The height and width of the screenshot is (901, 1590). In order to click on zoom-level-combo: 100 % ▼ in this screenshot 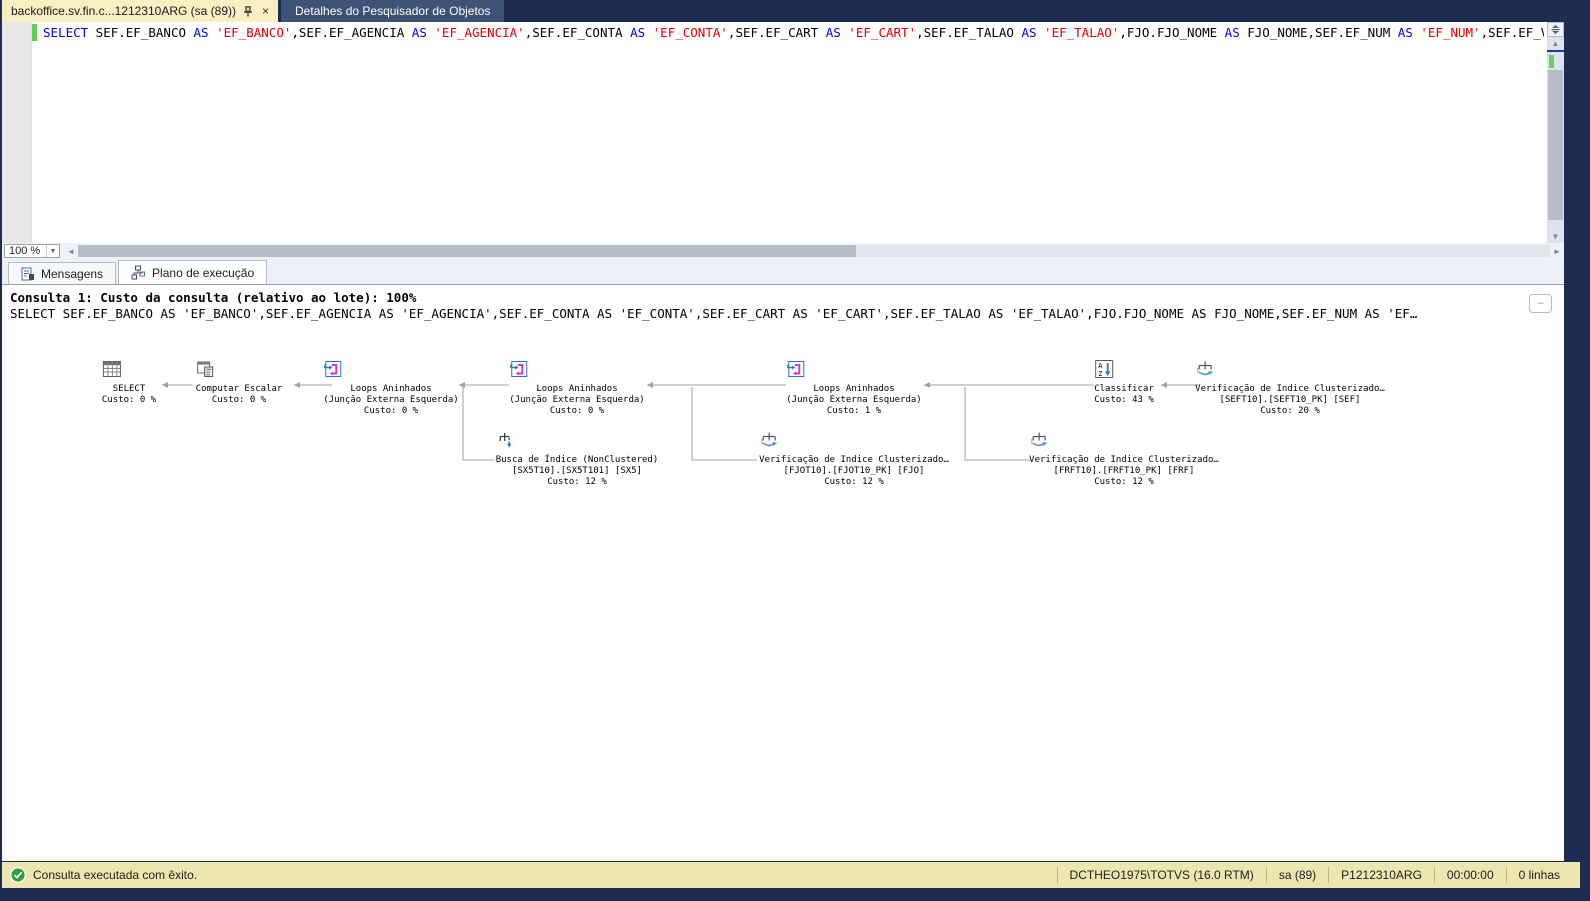, I will do `click(32, 251)`.